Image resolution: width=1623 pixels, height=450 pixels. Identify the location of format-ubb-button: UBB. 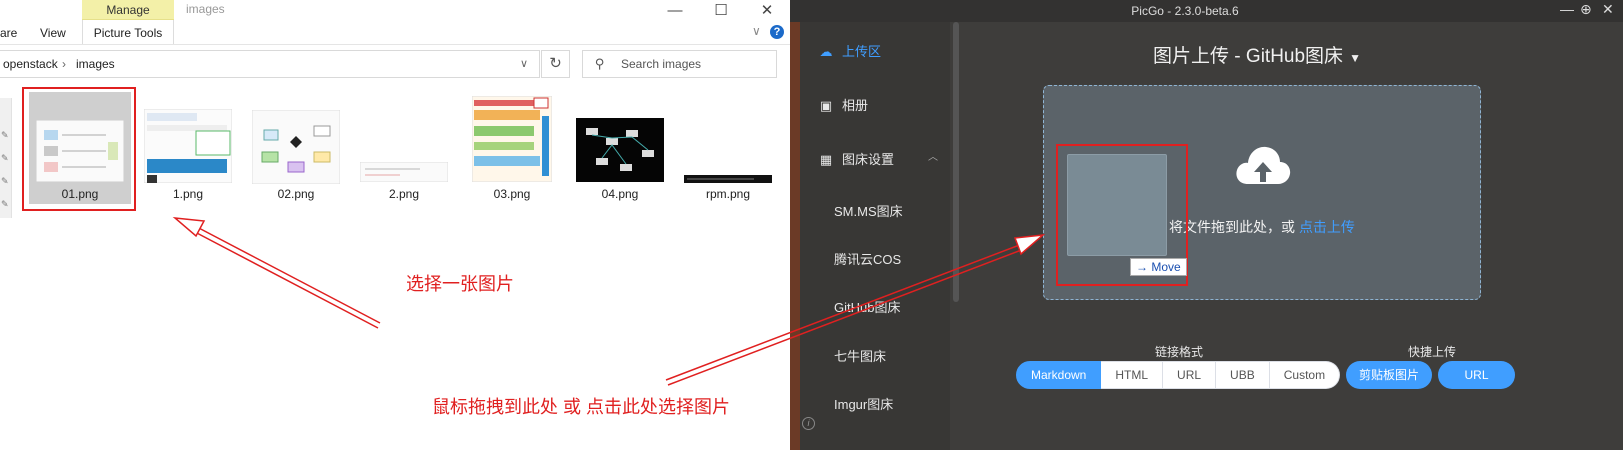
(1243, 375).